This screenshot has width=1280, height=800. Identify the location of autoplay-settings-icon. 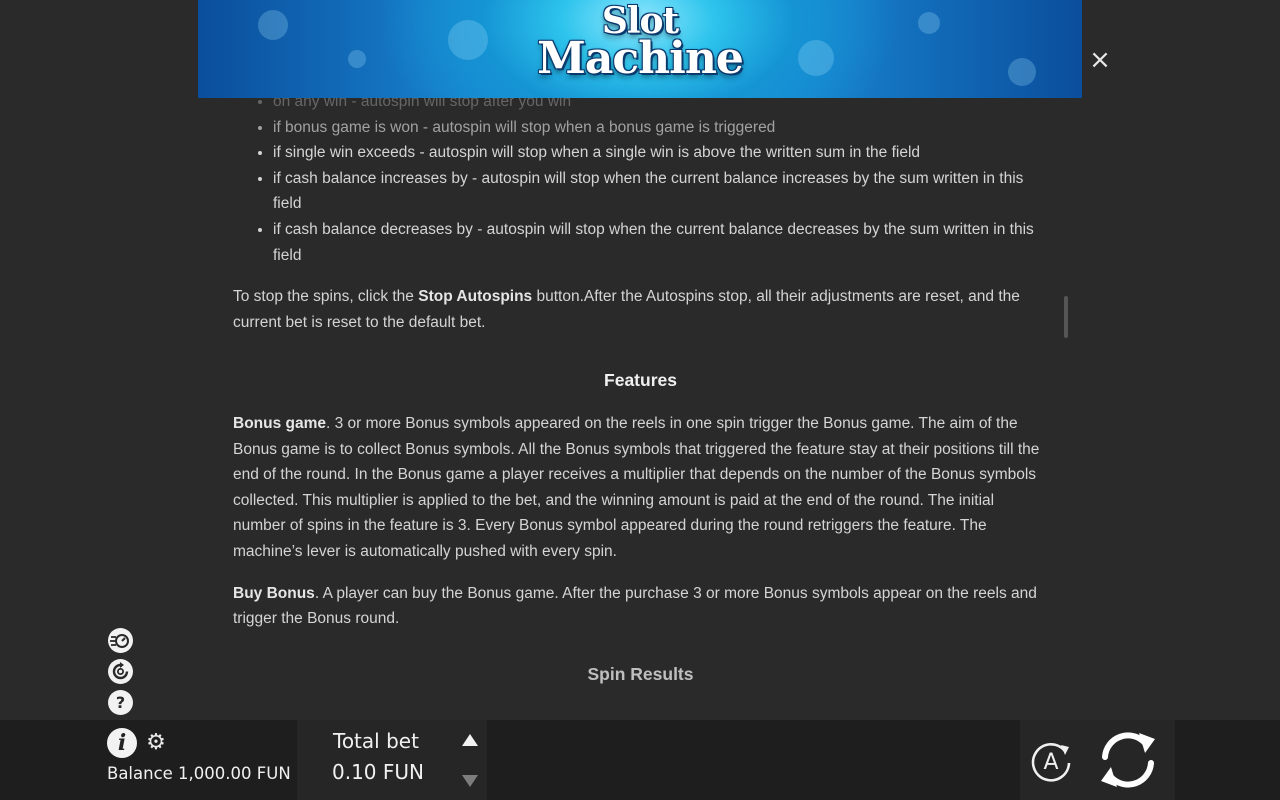
(120, 671).